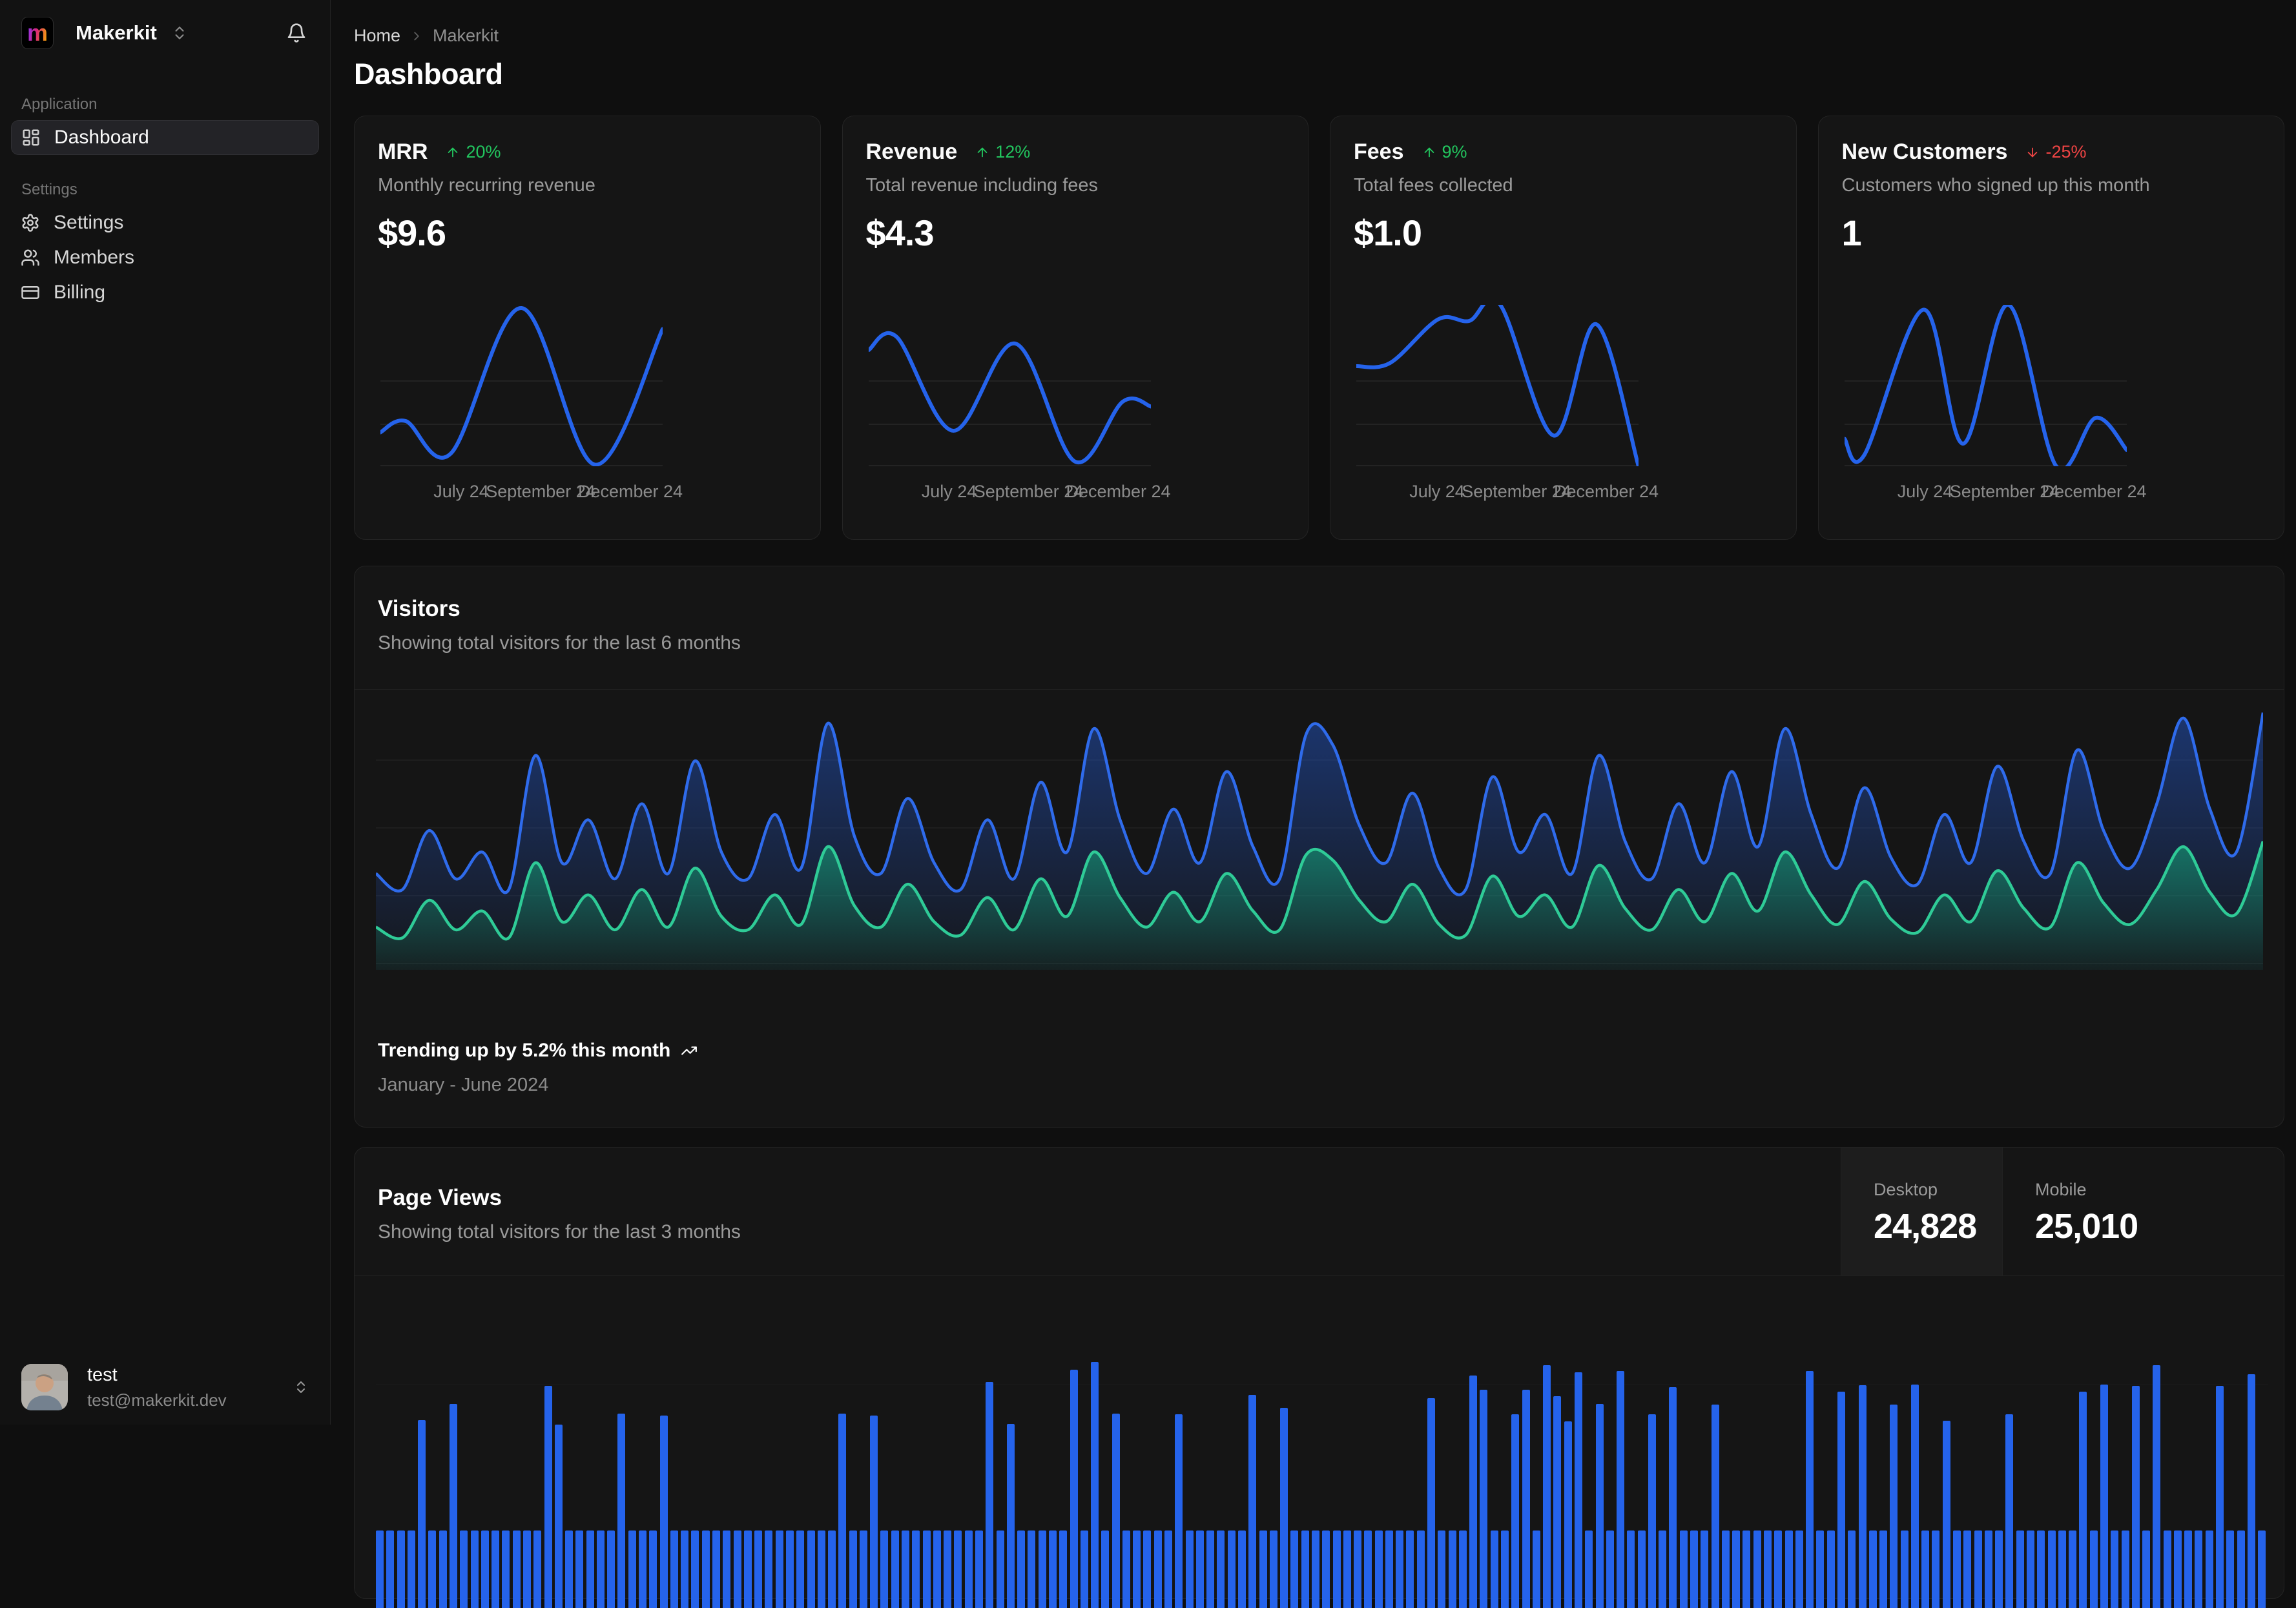  I want to click on sidebar-item-settings: Settings, so click(165, 222).